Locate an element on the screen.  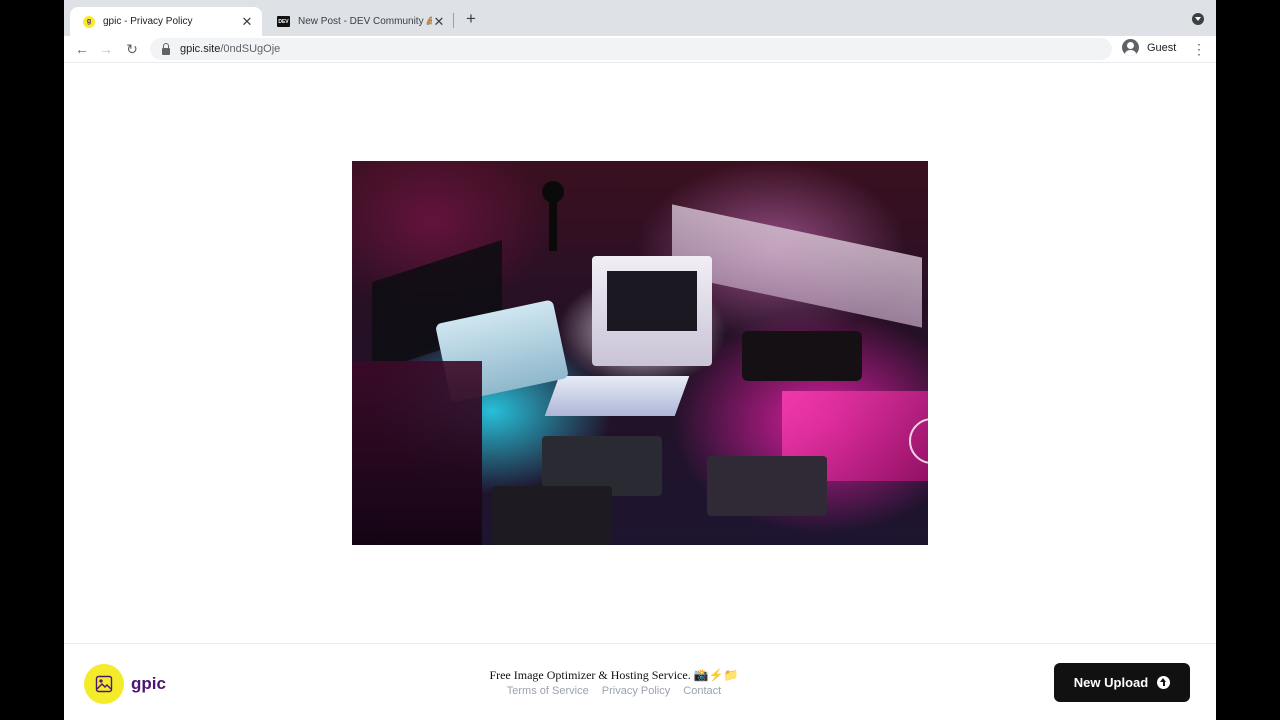
address-bar: gpic.site/0ndSUgOje is located at coordinates (631, 49).